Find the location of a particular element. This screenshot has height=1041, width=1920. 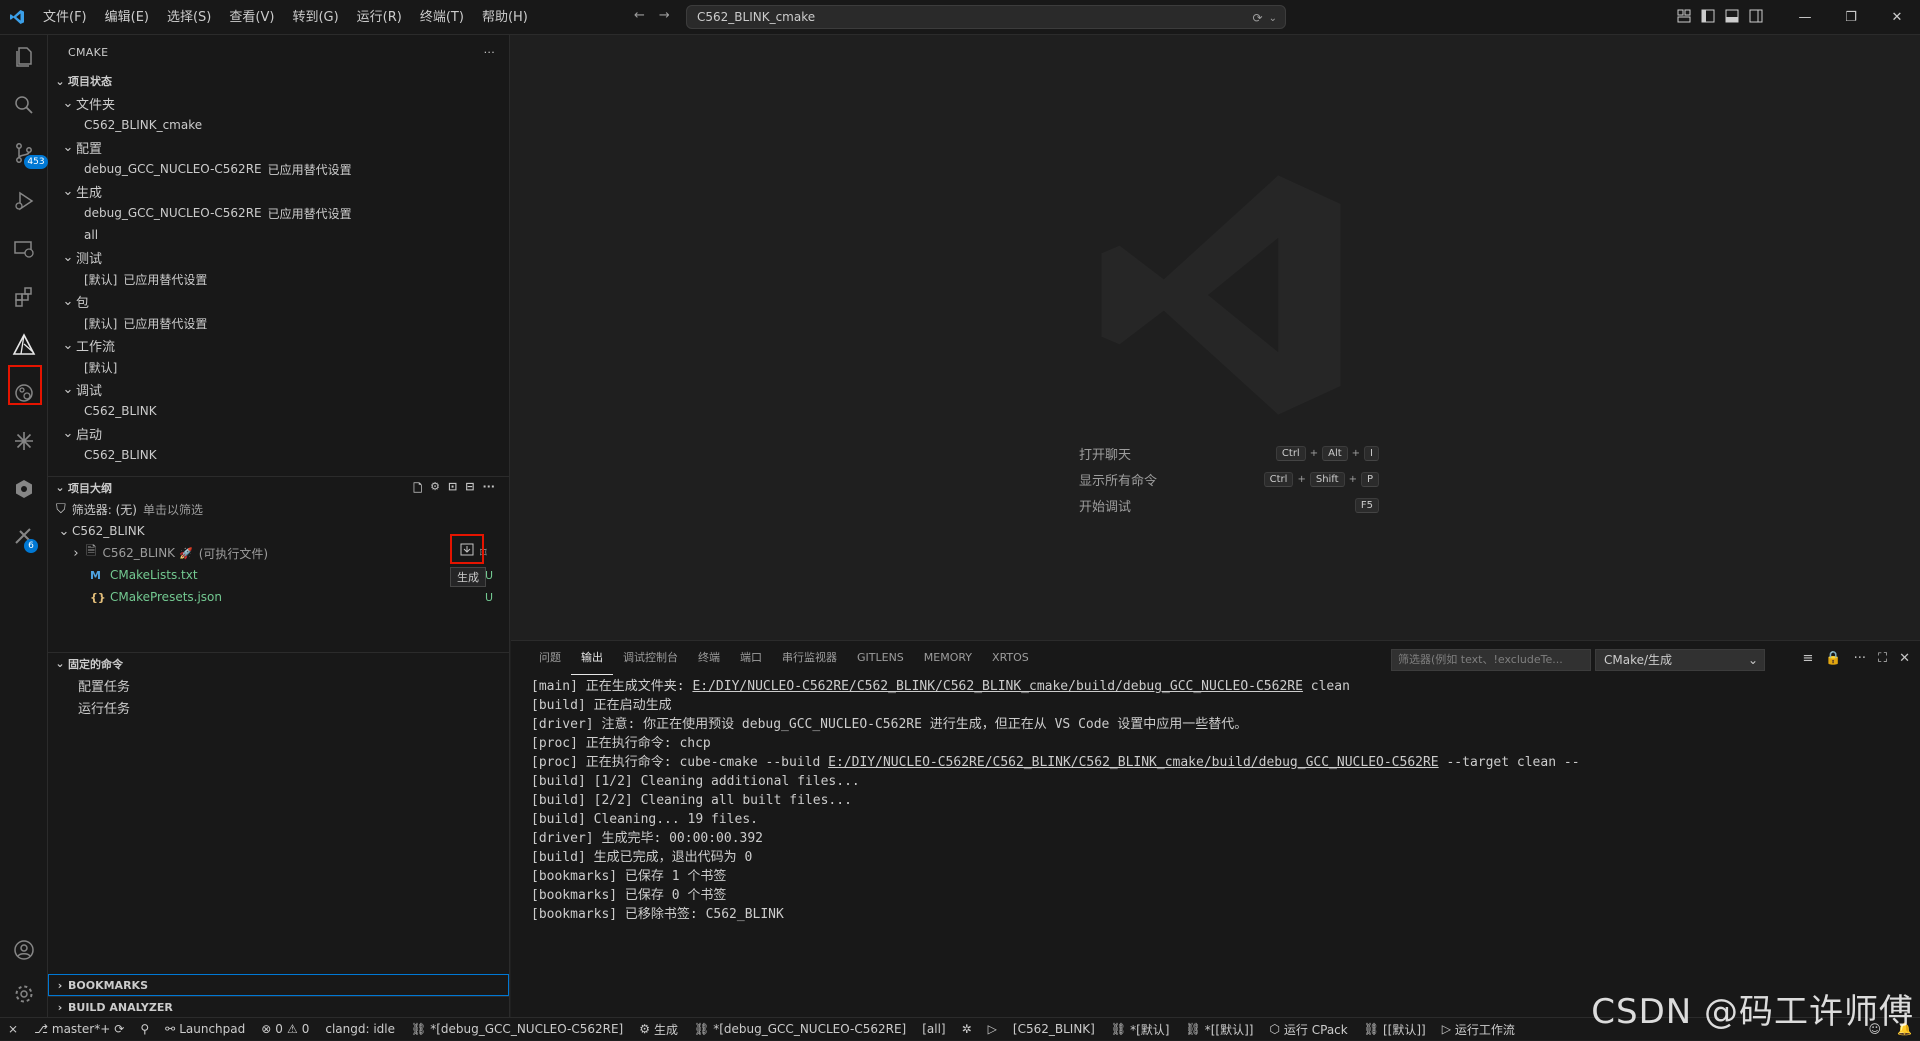

project-outline-header: ⌄ 项目大纲 🗋 ⚙ ⊡ ⊟ ··· is located at coordinates (278, 487).